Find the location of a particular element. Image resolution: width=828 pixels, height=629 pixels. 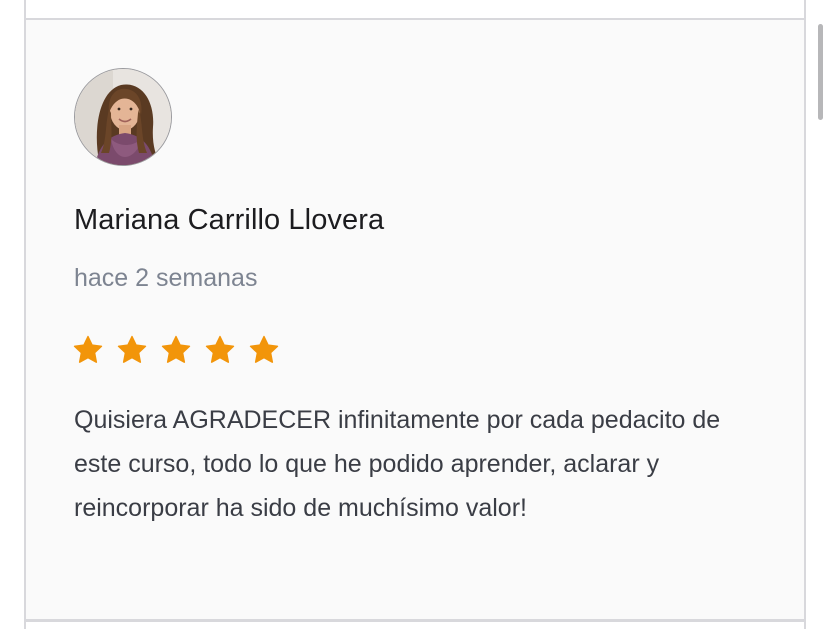

star-rating is located at coordinates (176, 350).